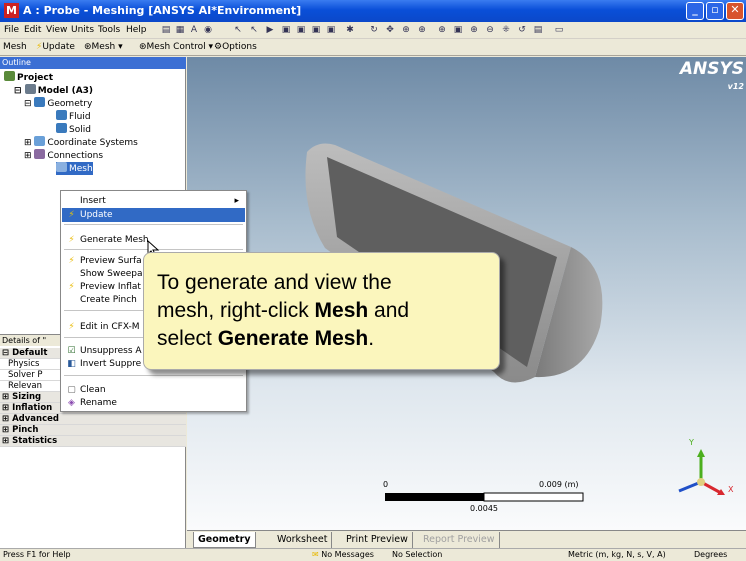 The width and height of the screenshot is (746, 561). I want to click on connections-icon, so click(40, 154).